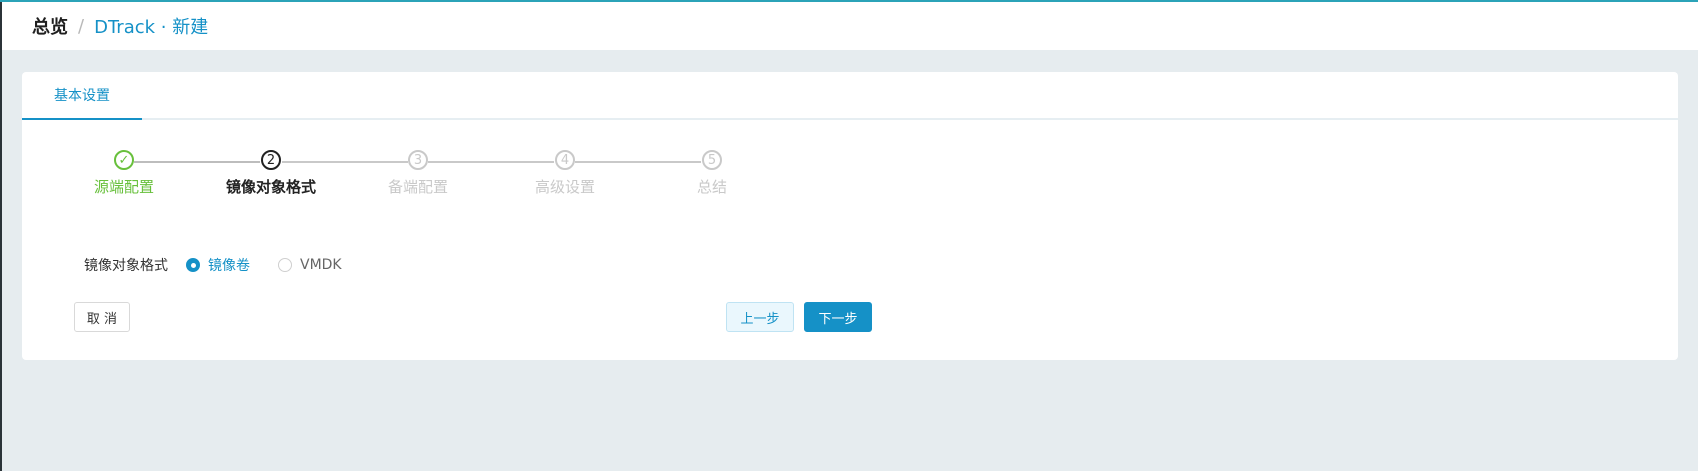  What do you see at coordinates (565, 173) in the screenshot?
I see `step-advanced-settings: 4 高级设置` at bounding box center [565, 173].